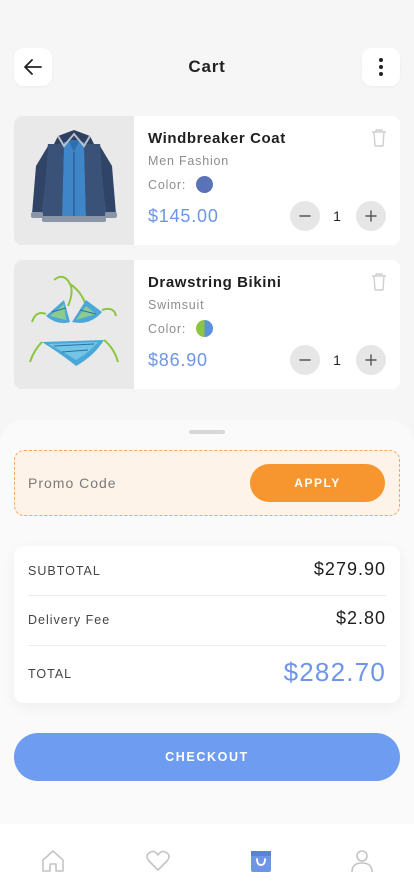 The width and height of the screenshot is (414, 896). What do you see at coordinates (360, 618) in the screenshot?
I see `delivery-fee-value: $2.80` at bounding box center [360, 618].